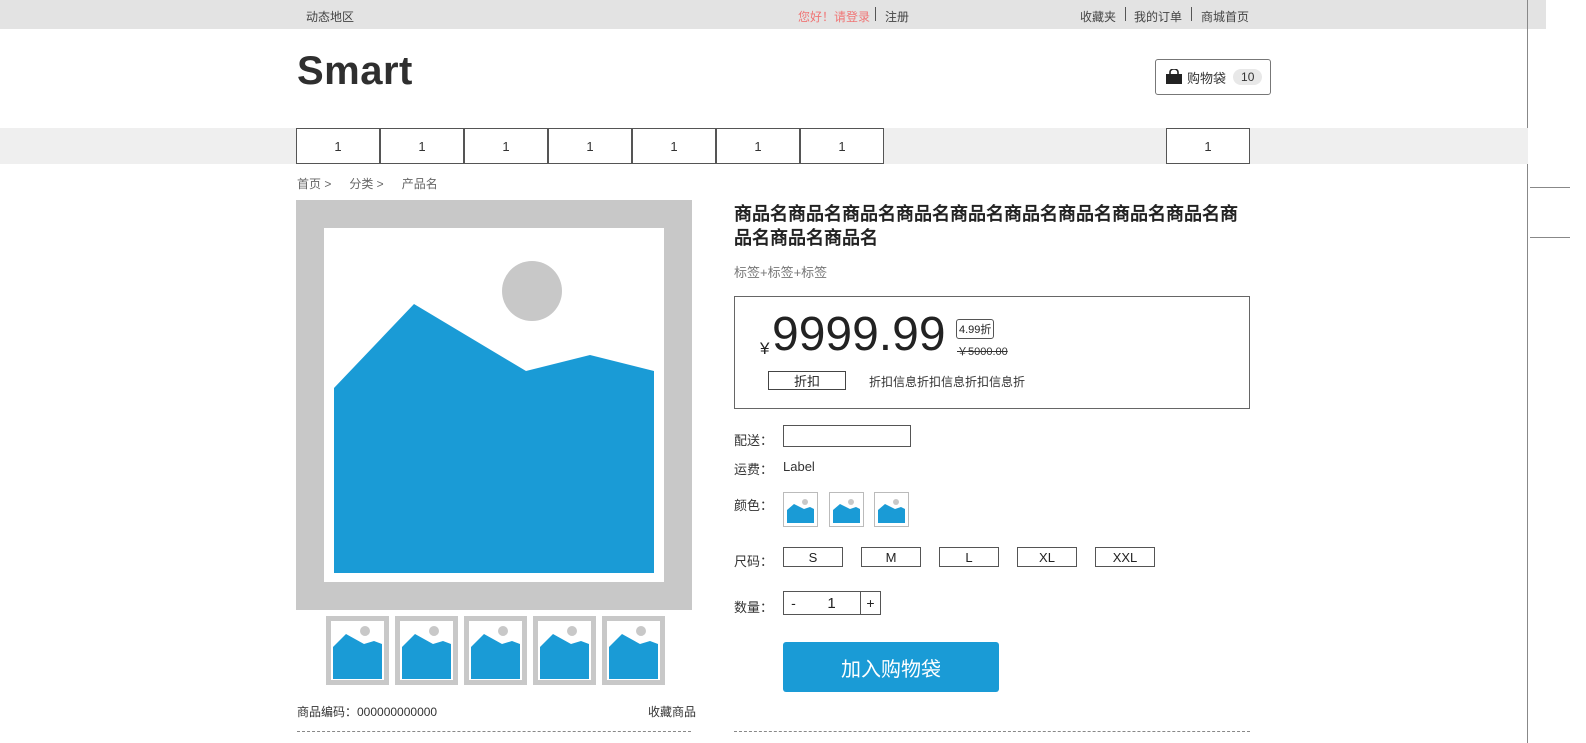 This screenshot has width=1586, height=743. What do you see at coordinates (419, 184) in the screenshot?
I see `breadcrumb-product: 产品名` at bounding box center [419, 184].